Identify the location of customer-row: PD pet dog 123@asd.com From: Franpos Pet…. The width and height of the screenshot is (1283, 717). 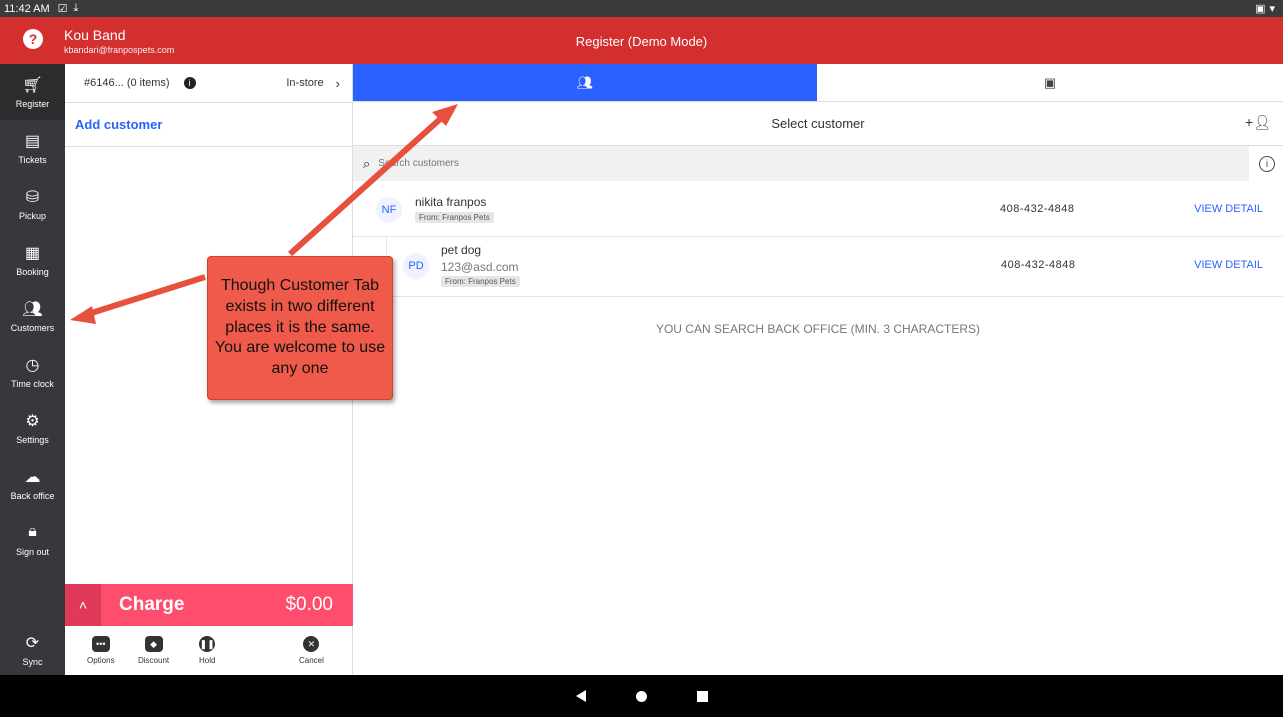
(834, 267).